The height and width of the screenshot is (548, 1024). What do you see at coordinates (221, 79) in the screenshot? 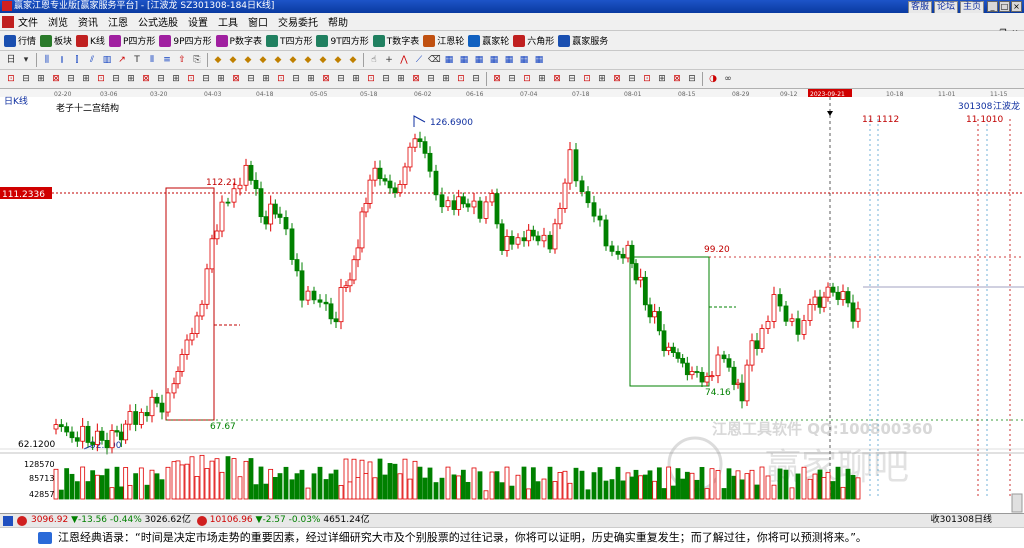
I see `mark-15-icon: ⊞` at bounding box center [221, 79].